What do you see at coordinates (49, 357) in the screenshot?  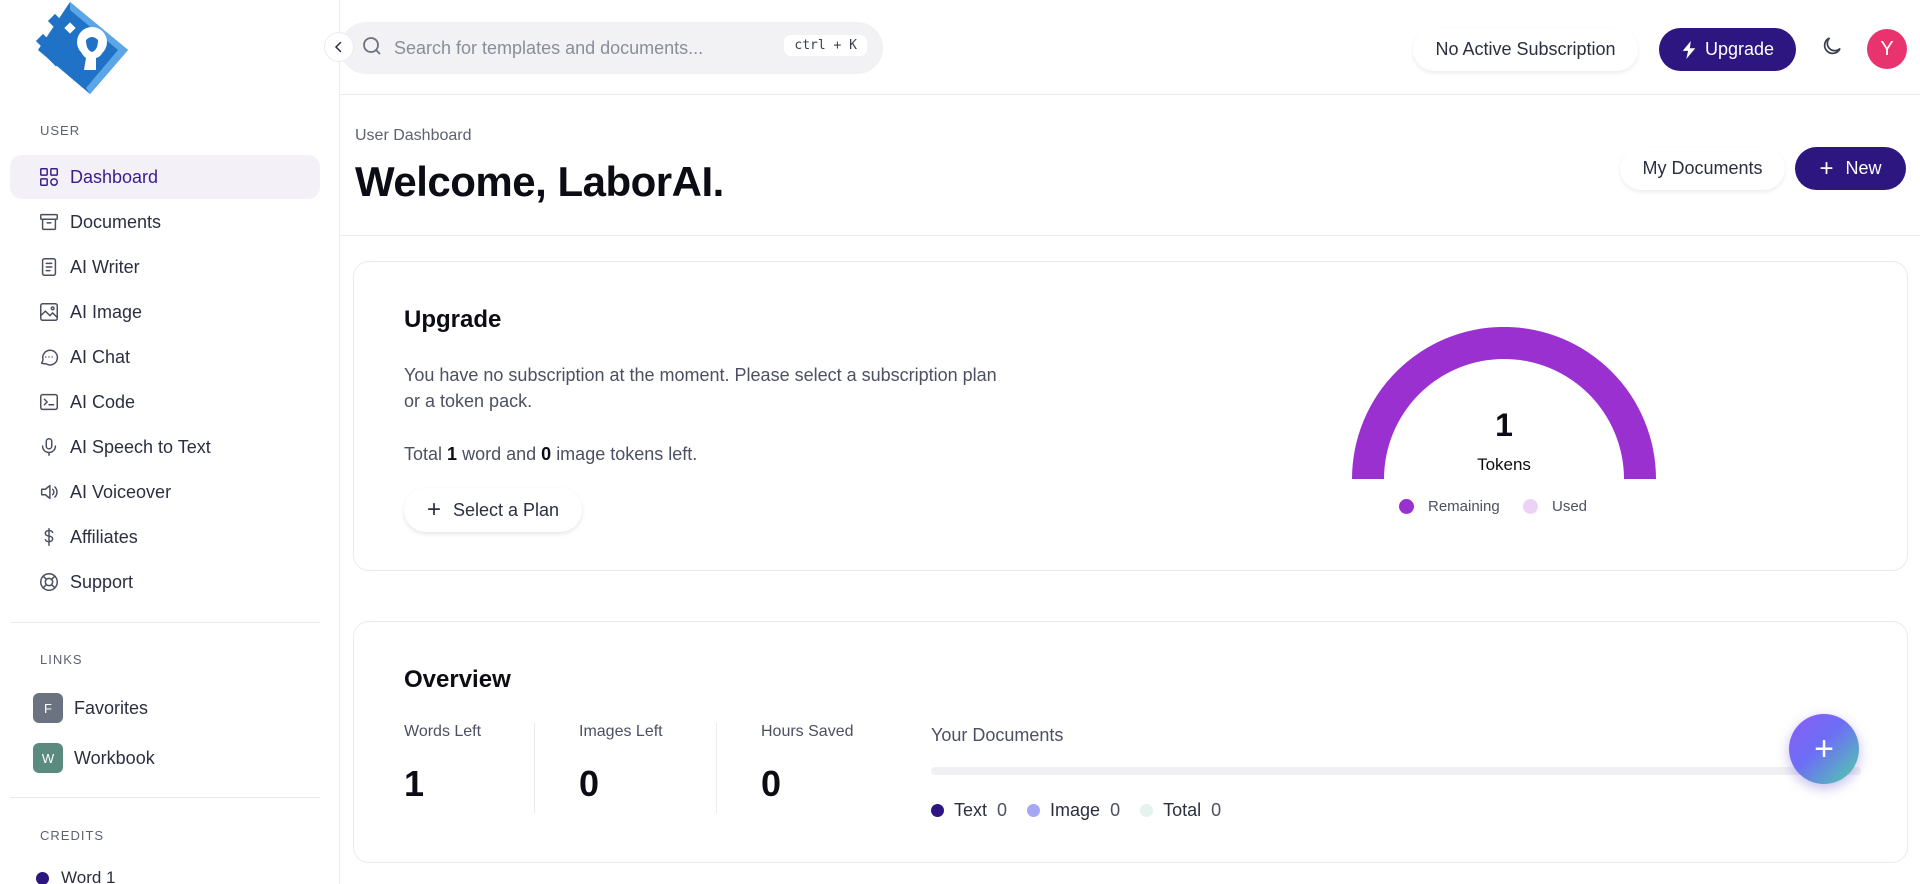 I see `chat-icon` at bounding box center [49, 357].